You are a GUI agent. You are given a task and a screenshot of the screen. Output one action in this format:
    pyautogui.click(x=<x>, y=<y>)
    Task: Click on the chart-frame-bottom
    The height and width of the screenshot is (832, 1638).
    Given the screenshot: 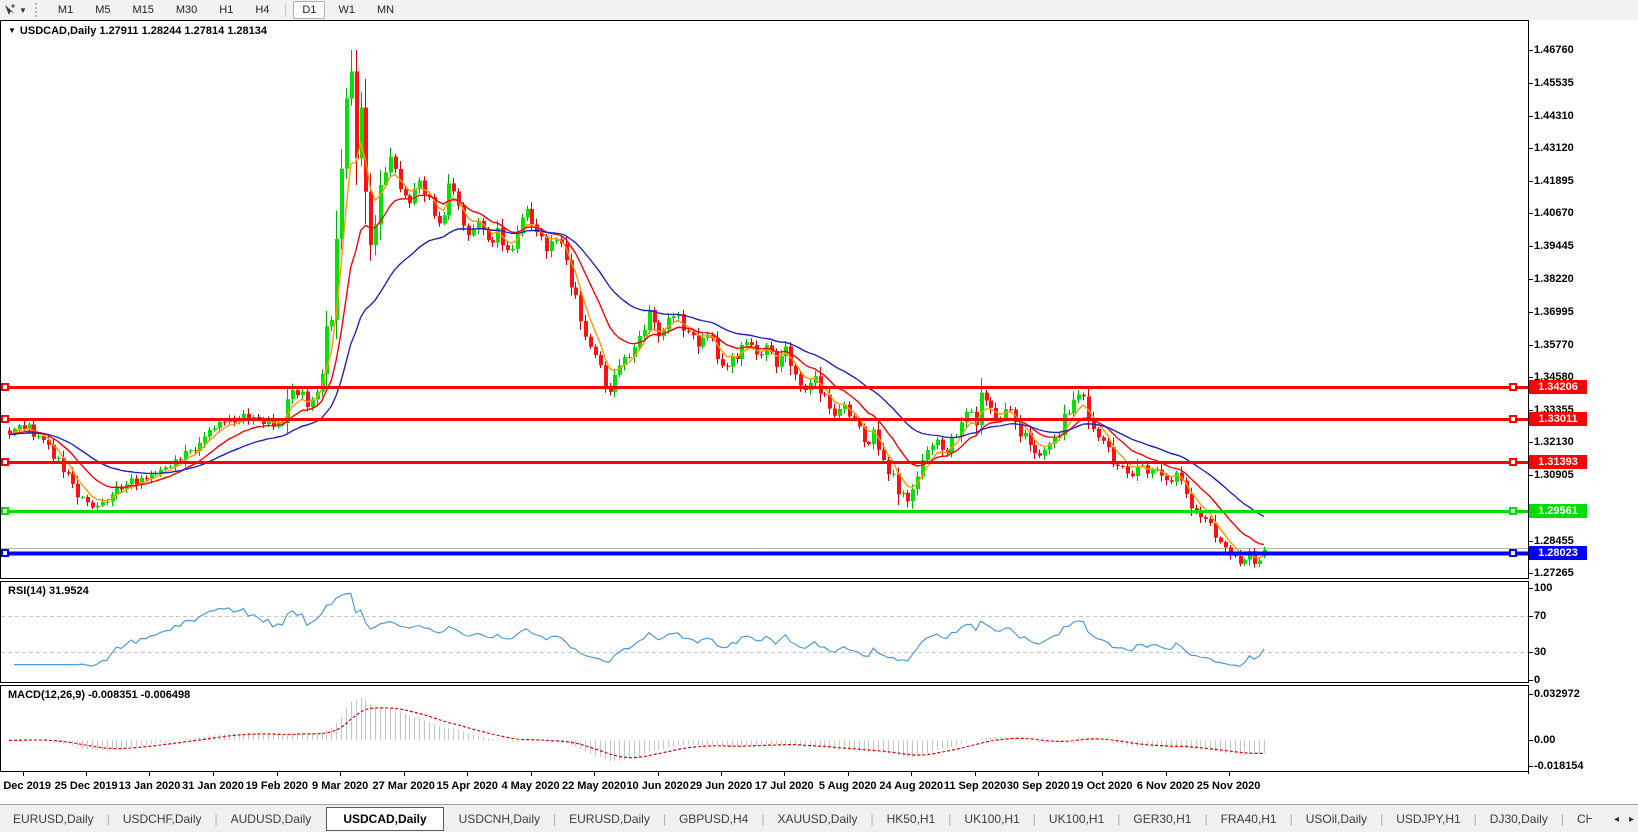 What is the action you would take?
    pyautogui.click(x=764, y=771)
    